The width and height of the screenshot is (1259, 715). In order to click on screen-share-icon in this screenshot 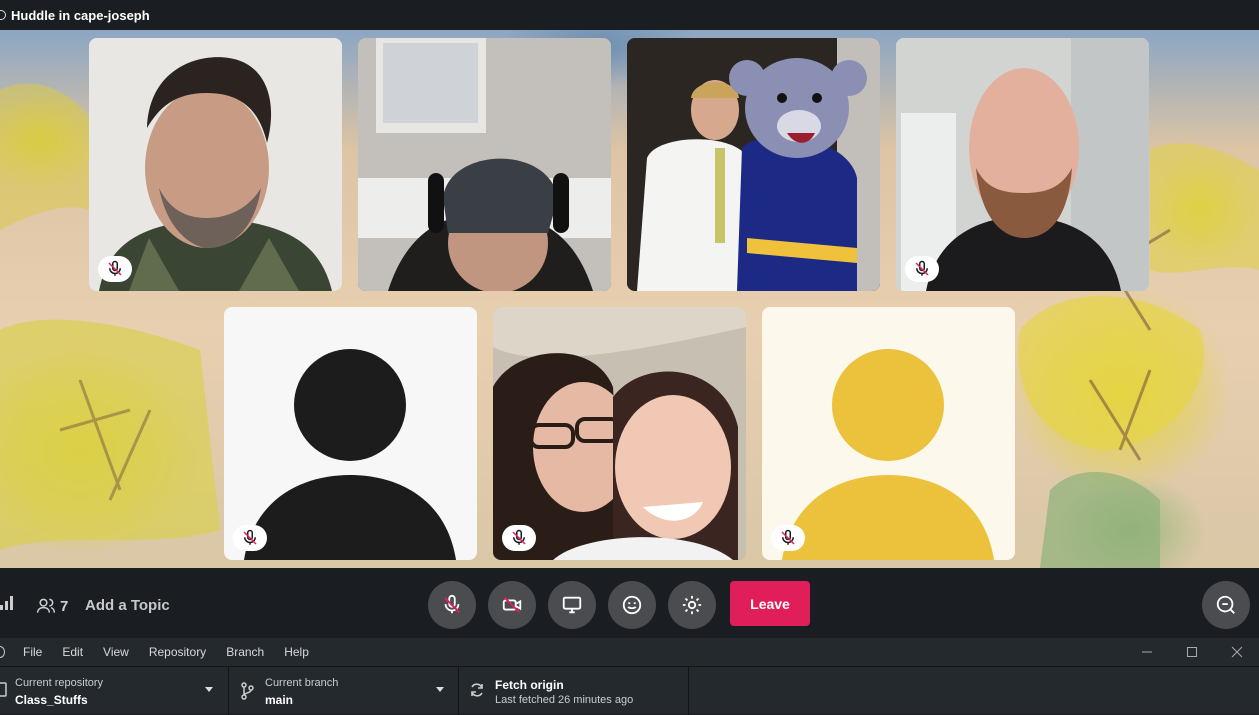, I will do `click(572, 605)`.